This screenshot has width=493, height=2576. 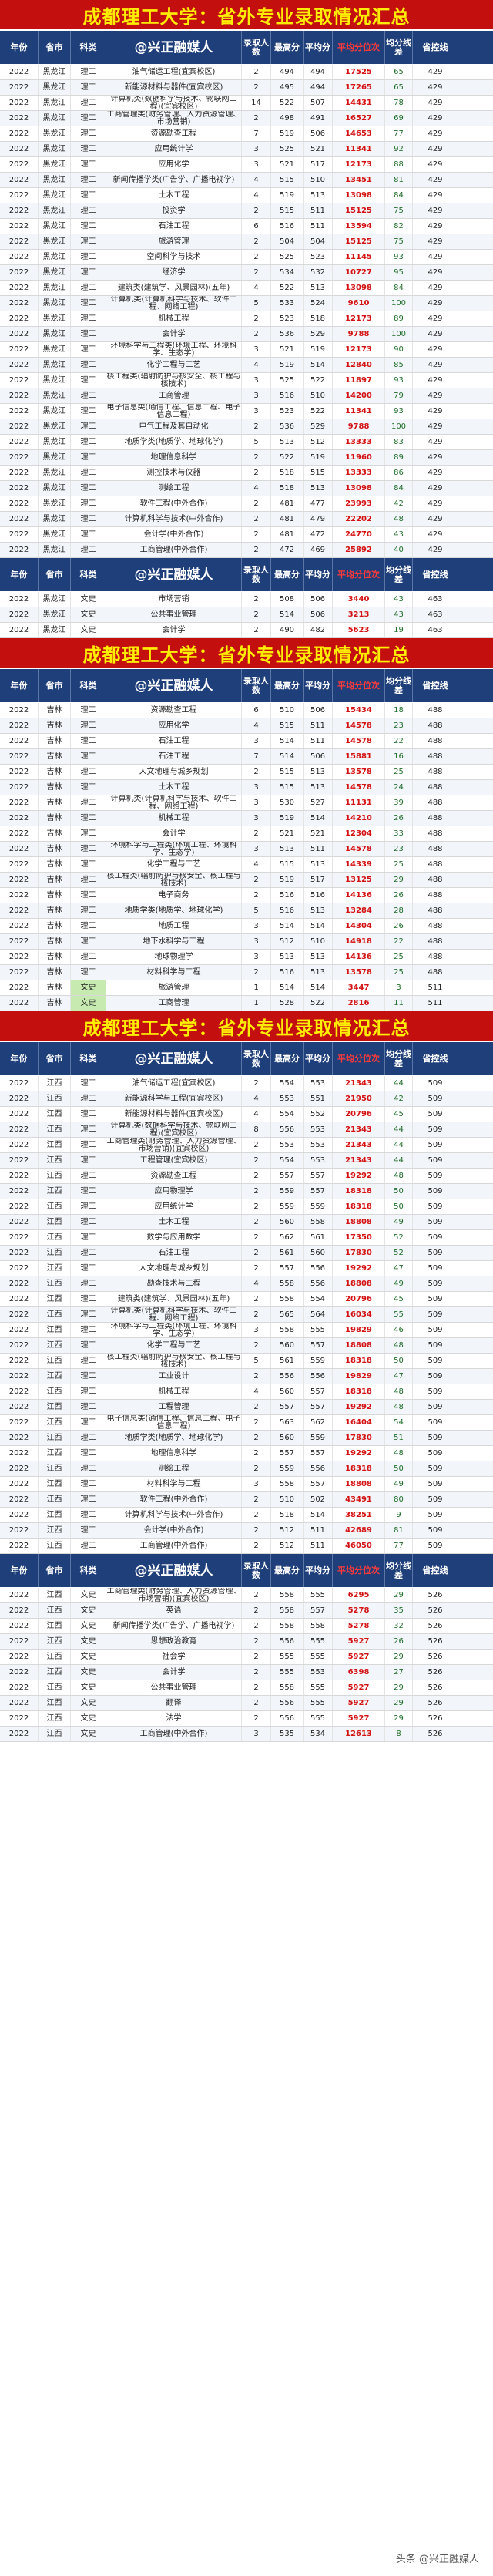 What do you see at coordinates (287, 1253) in the screenshot?
I see `table-cell: 561` at bounding box center [287, 1253].